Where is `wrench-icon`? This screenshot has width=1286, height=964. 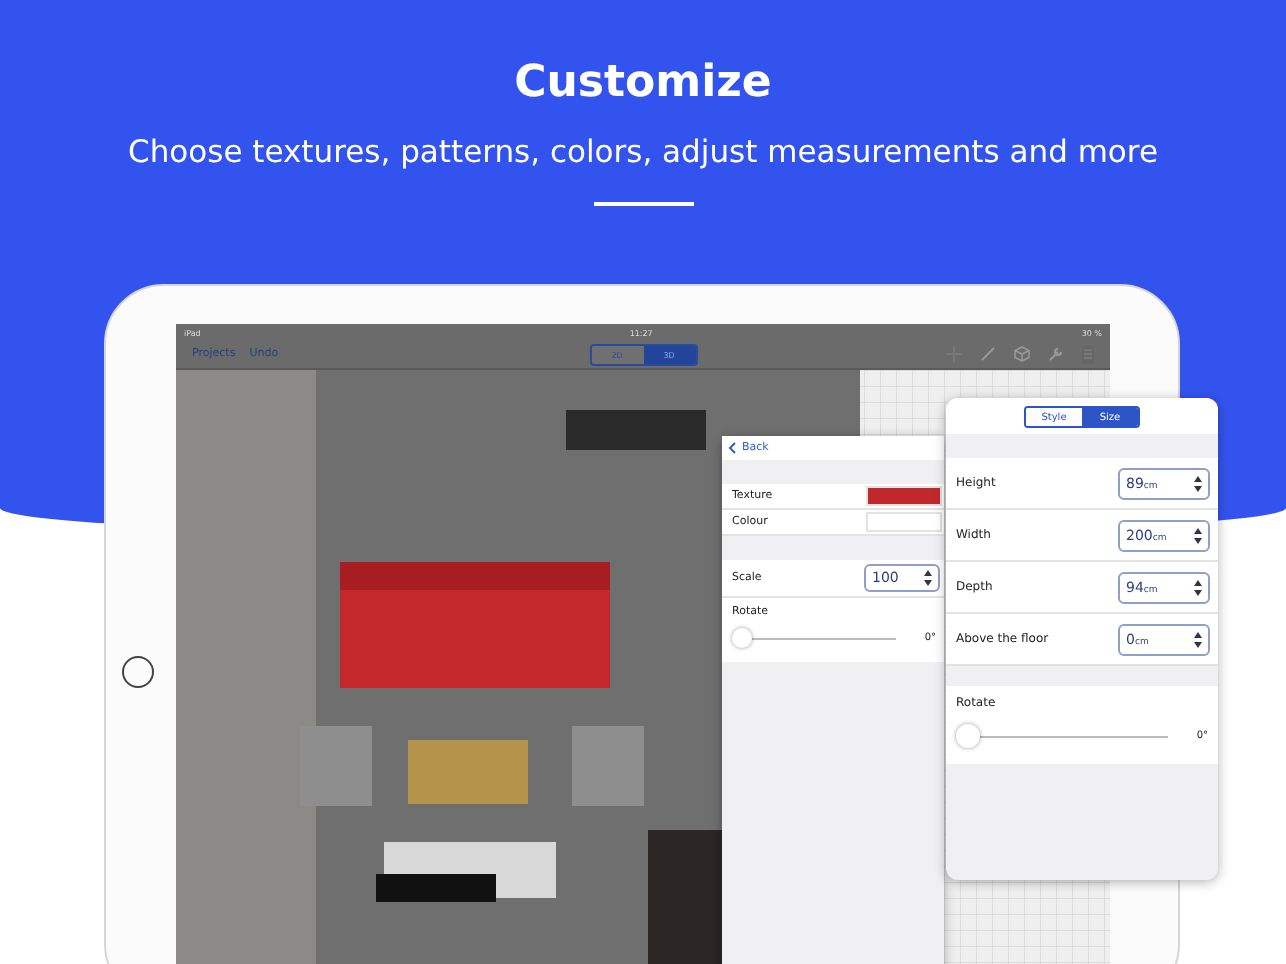 wrench-icon is located at coordinates (1056, 354).